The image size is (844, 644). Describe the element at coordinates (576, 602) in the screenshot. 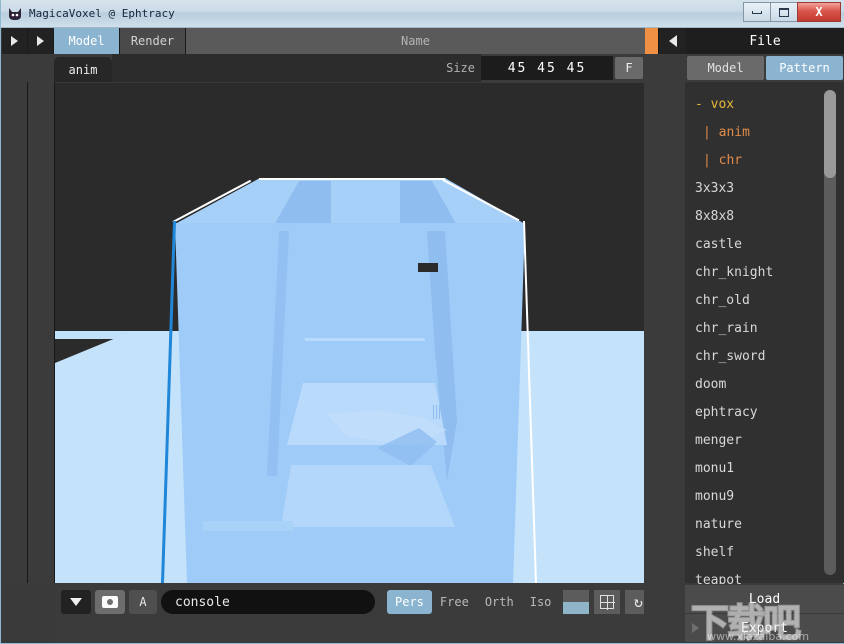

I see `shading-toggle-button` at that location.